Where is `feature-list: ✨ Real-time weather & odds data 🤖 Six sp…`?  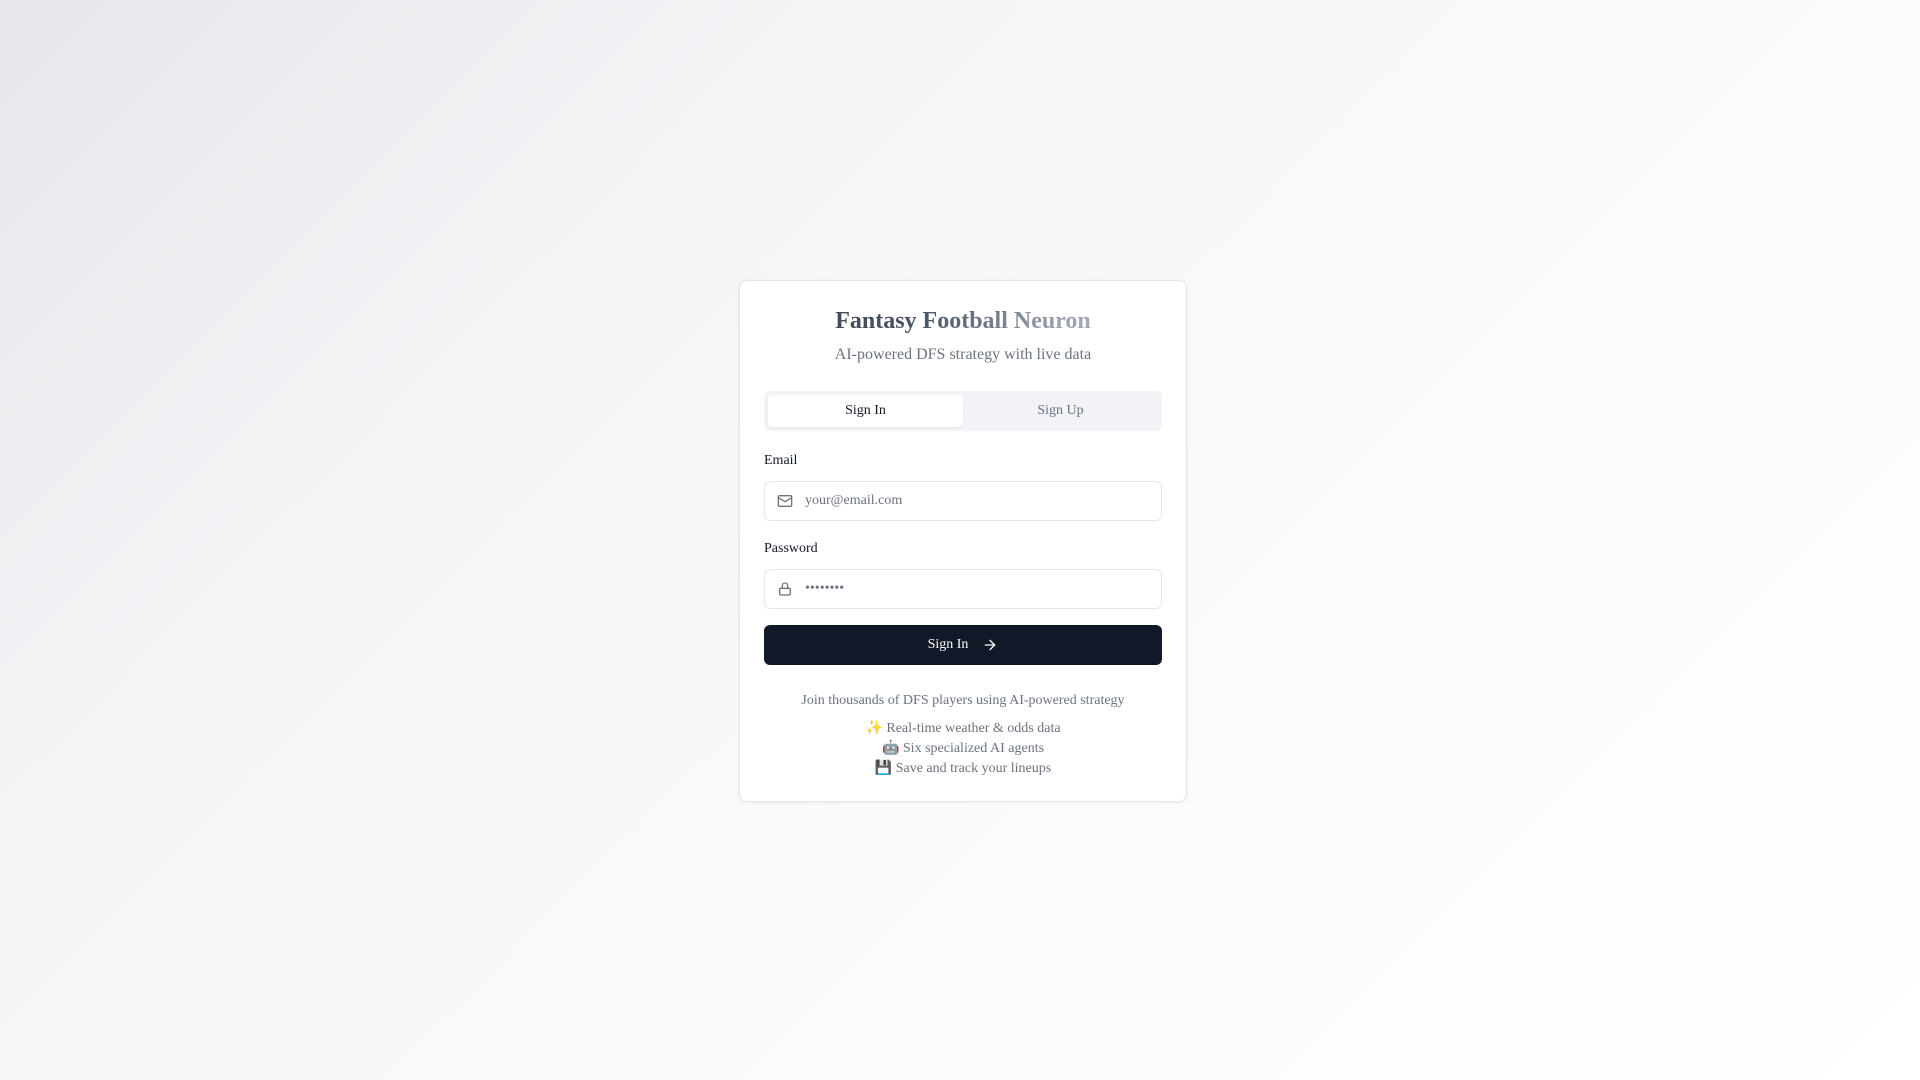
feature-list: ✨ Real-time weather & odds data 🤖 Six sp… is located at coordinates (963, 749).